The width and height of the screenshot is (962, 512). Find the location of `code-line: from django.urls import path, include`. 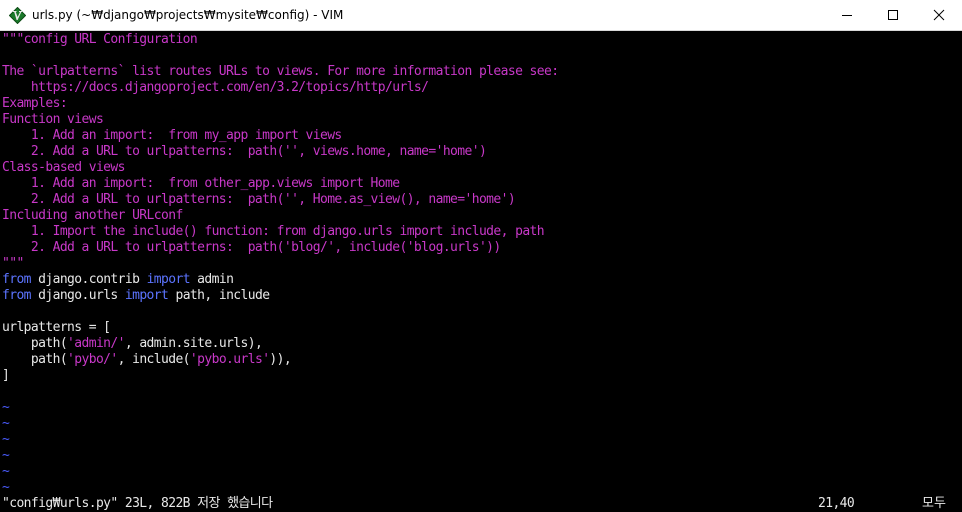

code-line: from django.urls import path, include is located at coordinates (136, 296).